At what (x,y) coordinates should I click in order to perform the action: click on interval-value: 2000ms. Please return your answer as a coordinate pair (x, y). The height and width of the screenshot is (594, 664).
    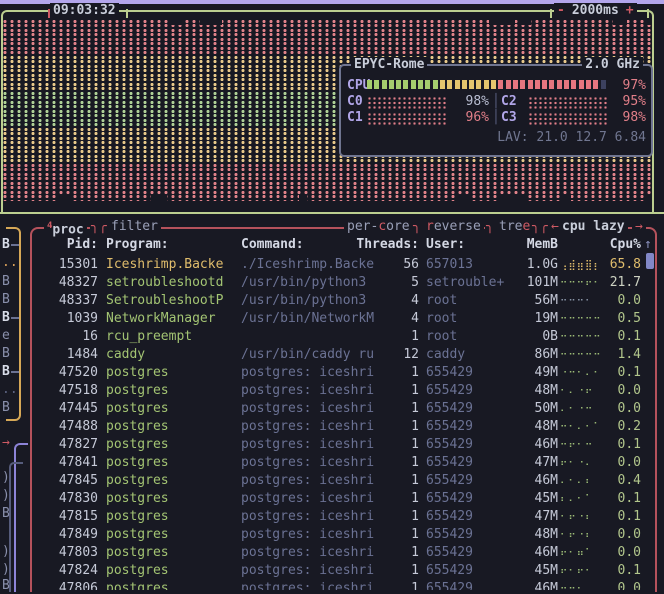
    Looking at the image, I should click on (595, 10).